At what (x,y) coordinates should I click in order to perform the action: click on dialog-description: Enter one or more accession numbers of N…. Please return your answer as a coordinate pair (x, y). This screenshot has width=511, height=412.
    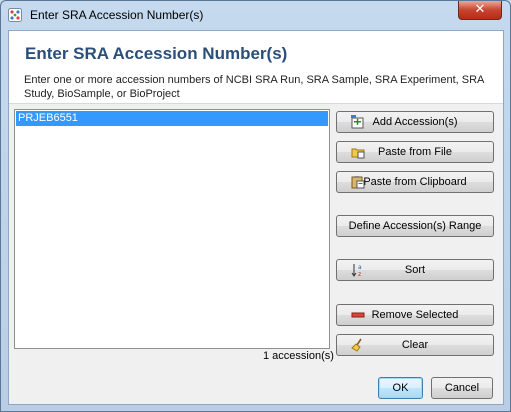
    Looking at the image, I should click on (254, 87).